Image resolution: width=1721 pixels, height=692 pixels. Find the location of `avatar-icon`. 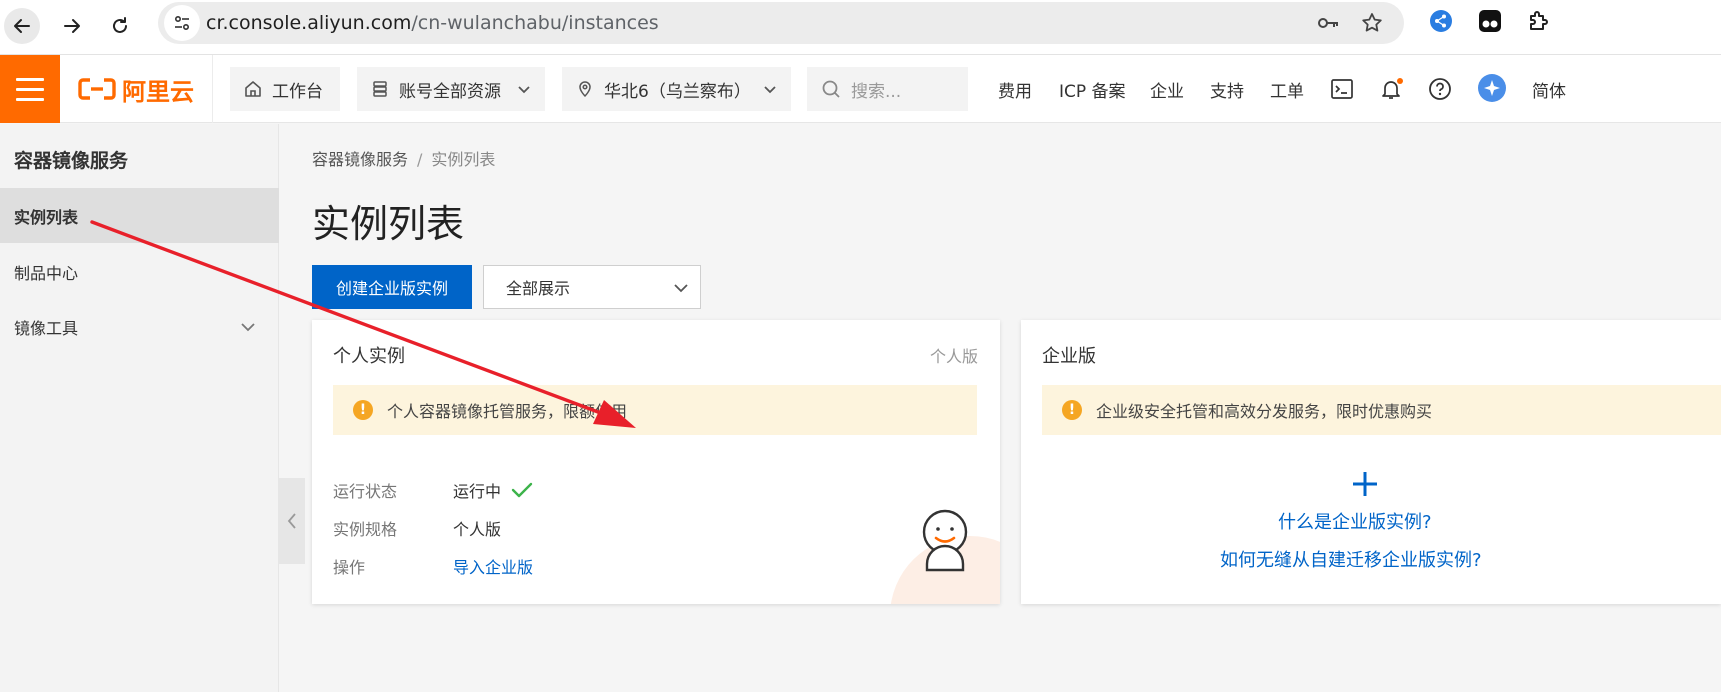

avatar-icon is located at coordinates (1492, 88).